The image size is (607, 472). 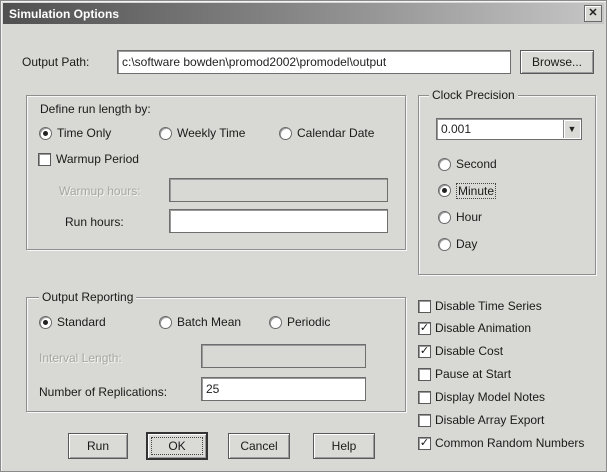 What do you see at coordinates (490, 397) in the screenshot?
I see `display-model-notes-label: Display Model Notes` at bounding box center [490, 397].